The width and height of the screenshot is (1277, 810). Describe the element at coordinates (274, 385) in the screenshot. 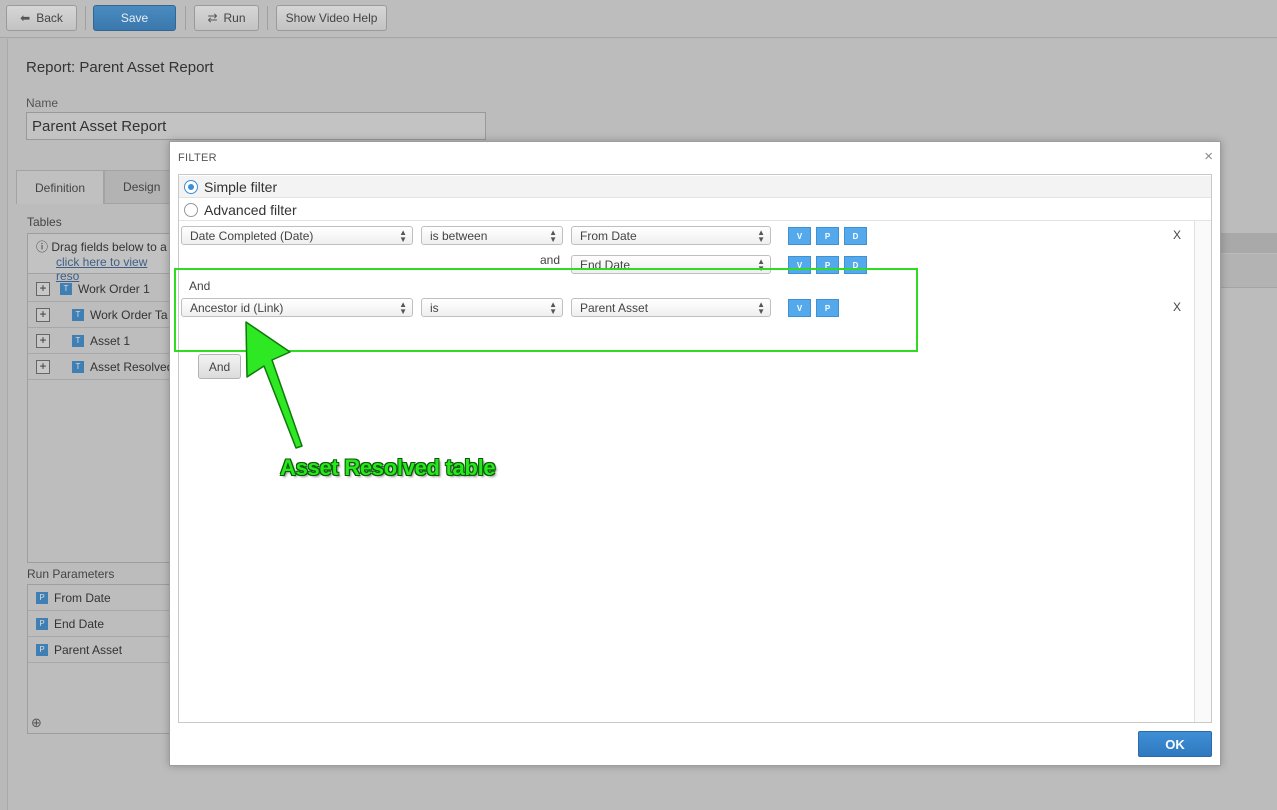

I see `annotation-arrow` at that location.